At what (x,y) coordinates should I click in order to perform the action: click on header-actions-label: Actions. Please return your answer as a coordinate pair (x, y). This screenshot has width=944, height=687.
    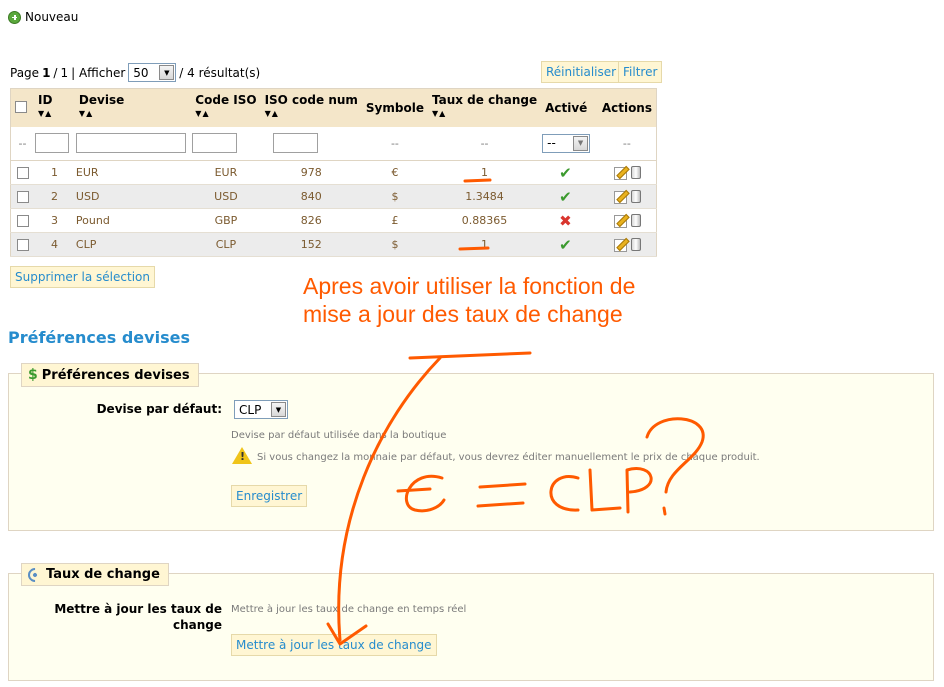
    Looking at the image, I should click on (626, 107).